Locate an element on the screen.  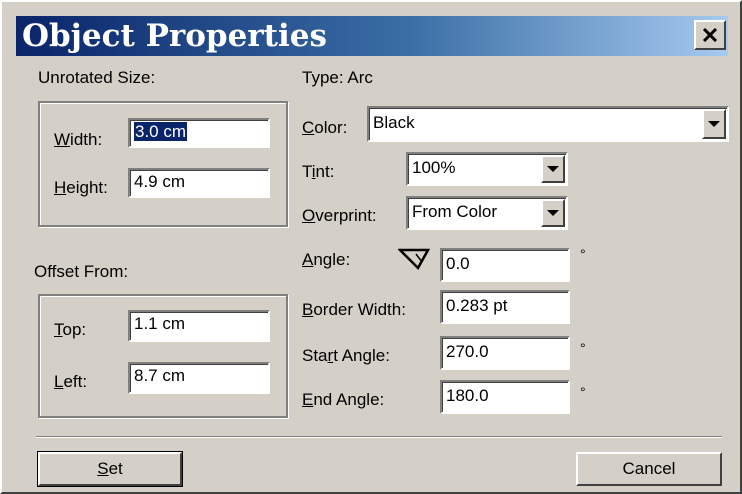
overprint-label: Overprint: is located at coordinates (339, 216).